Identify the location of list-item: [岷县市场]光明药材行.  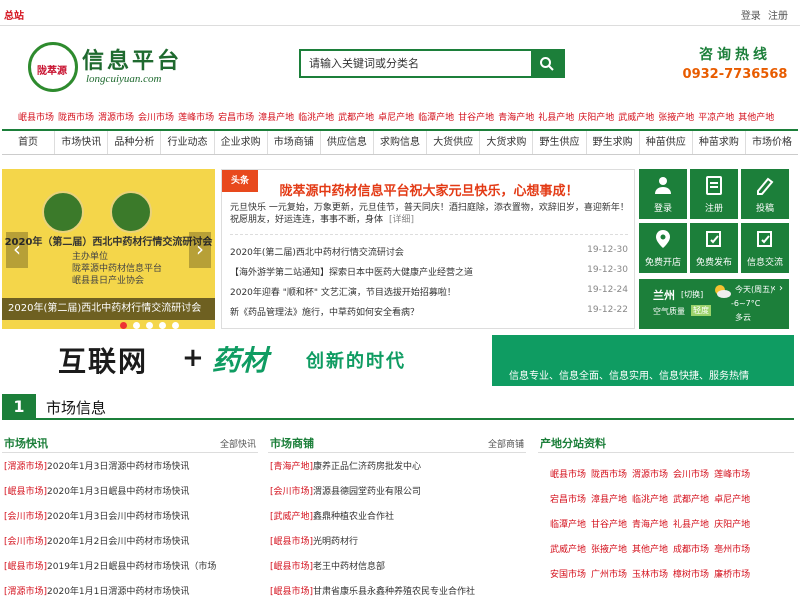
(399, 546).